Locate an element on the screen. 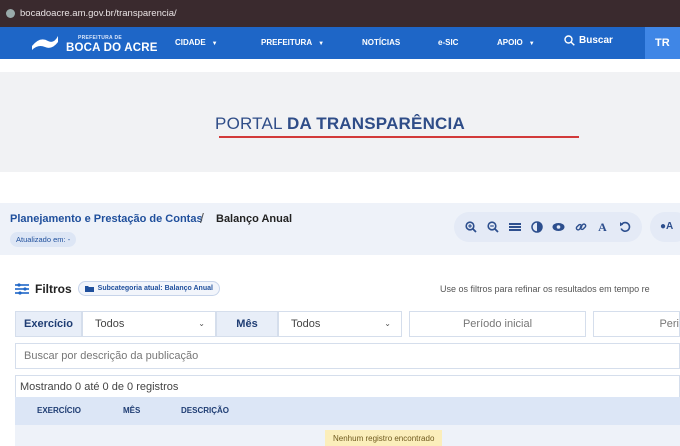 The width and height of the screenshot is (680, 446). eye-icon is located at coordinates (558, 227).